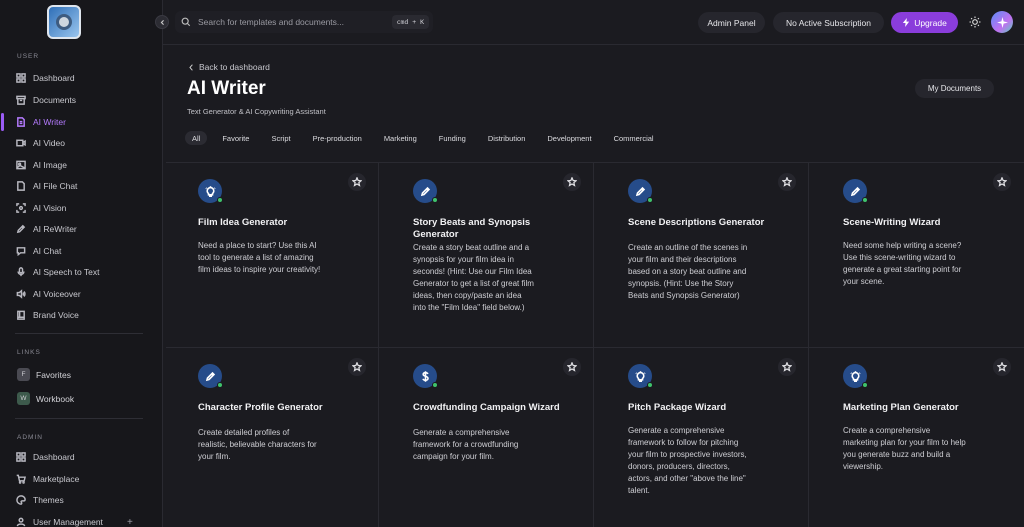 This screenshot has width=1024, height=527. I want to click on description-line: Create an outline of the scenes in, so click(688, 247).